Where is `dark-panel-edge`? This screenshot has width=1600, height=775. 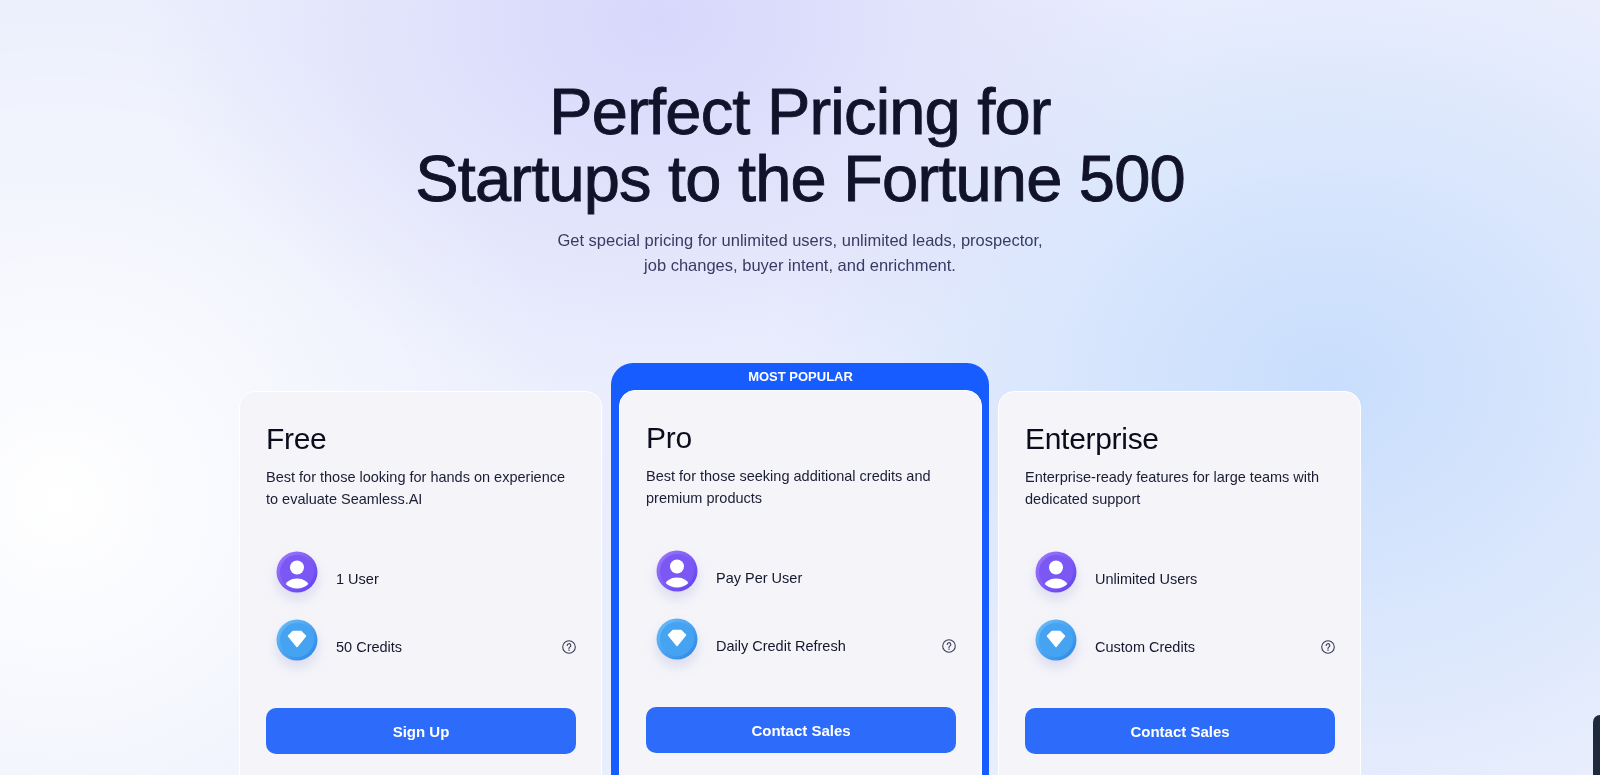 dark-panel-edge is located at coordinates (1596, 745).